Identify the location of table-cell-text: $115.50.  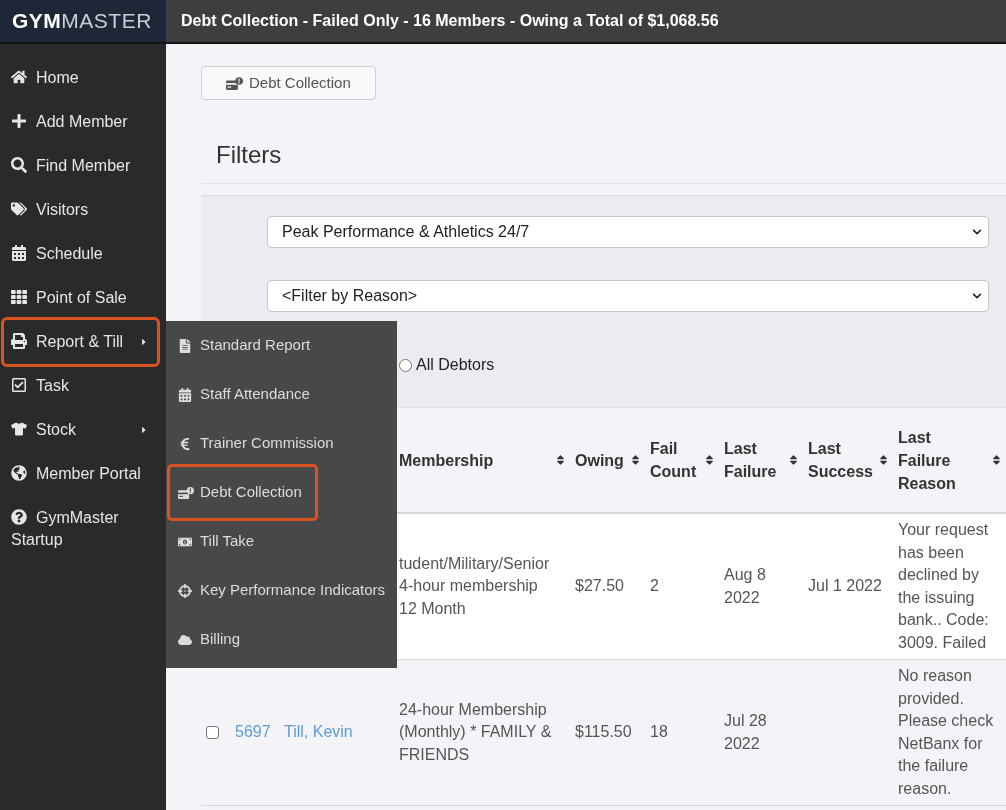
(604, 732).